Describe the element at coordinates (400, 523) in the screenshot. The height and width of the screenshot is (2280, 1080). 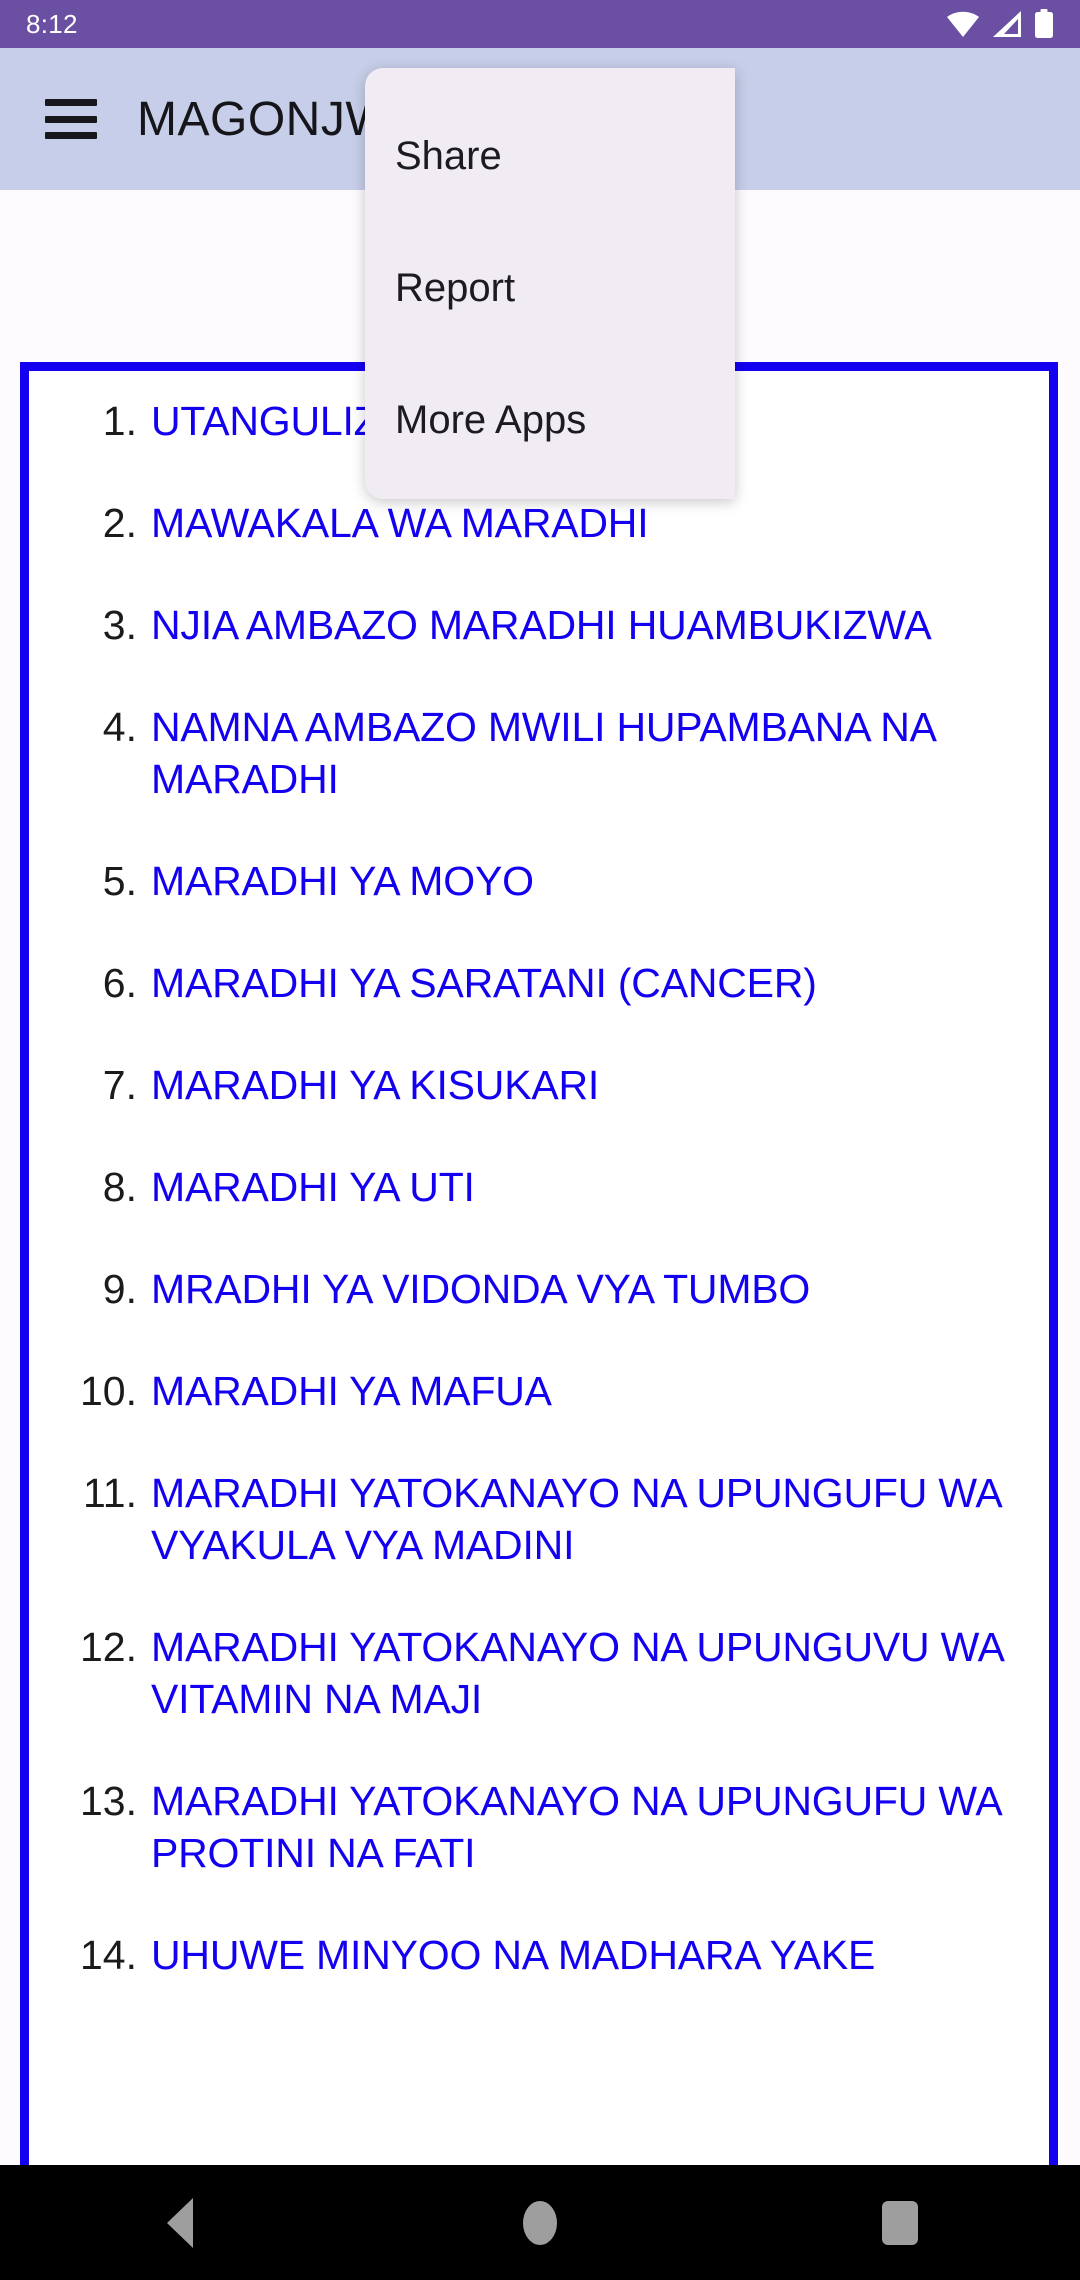
I see `chapter-link: MAWAKALA WA MARADHI` at that location.